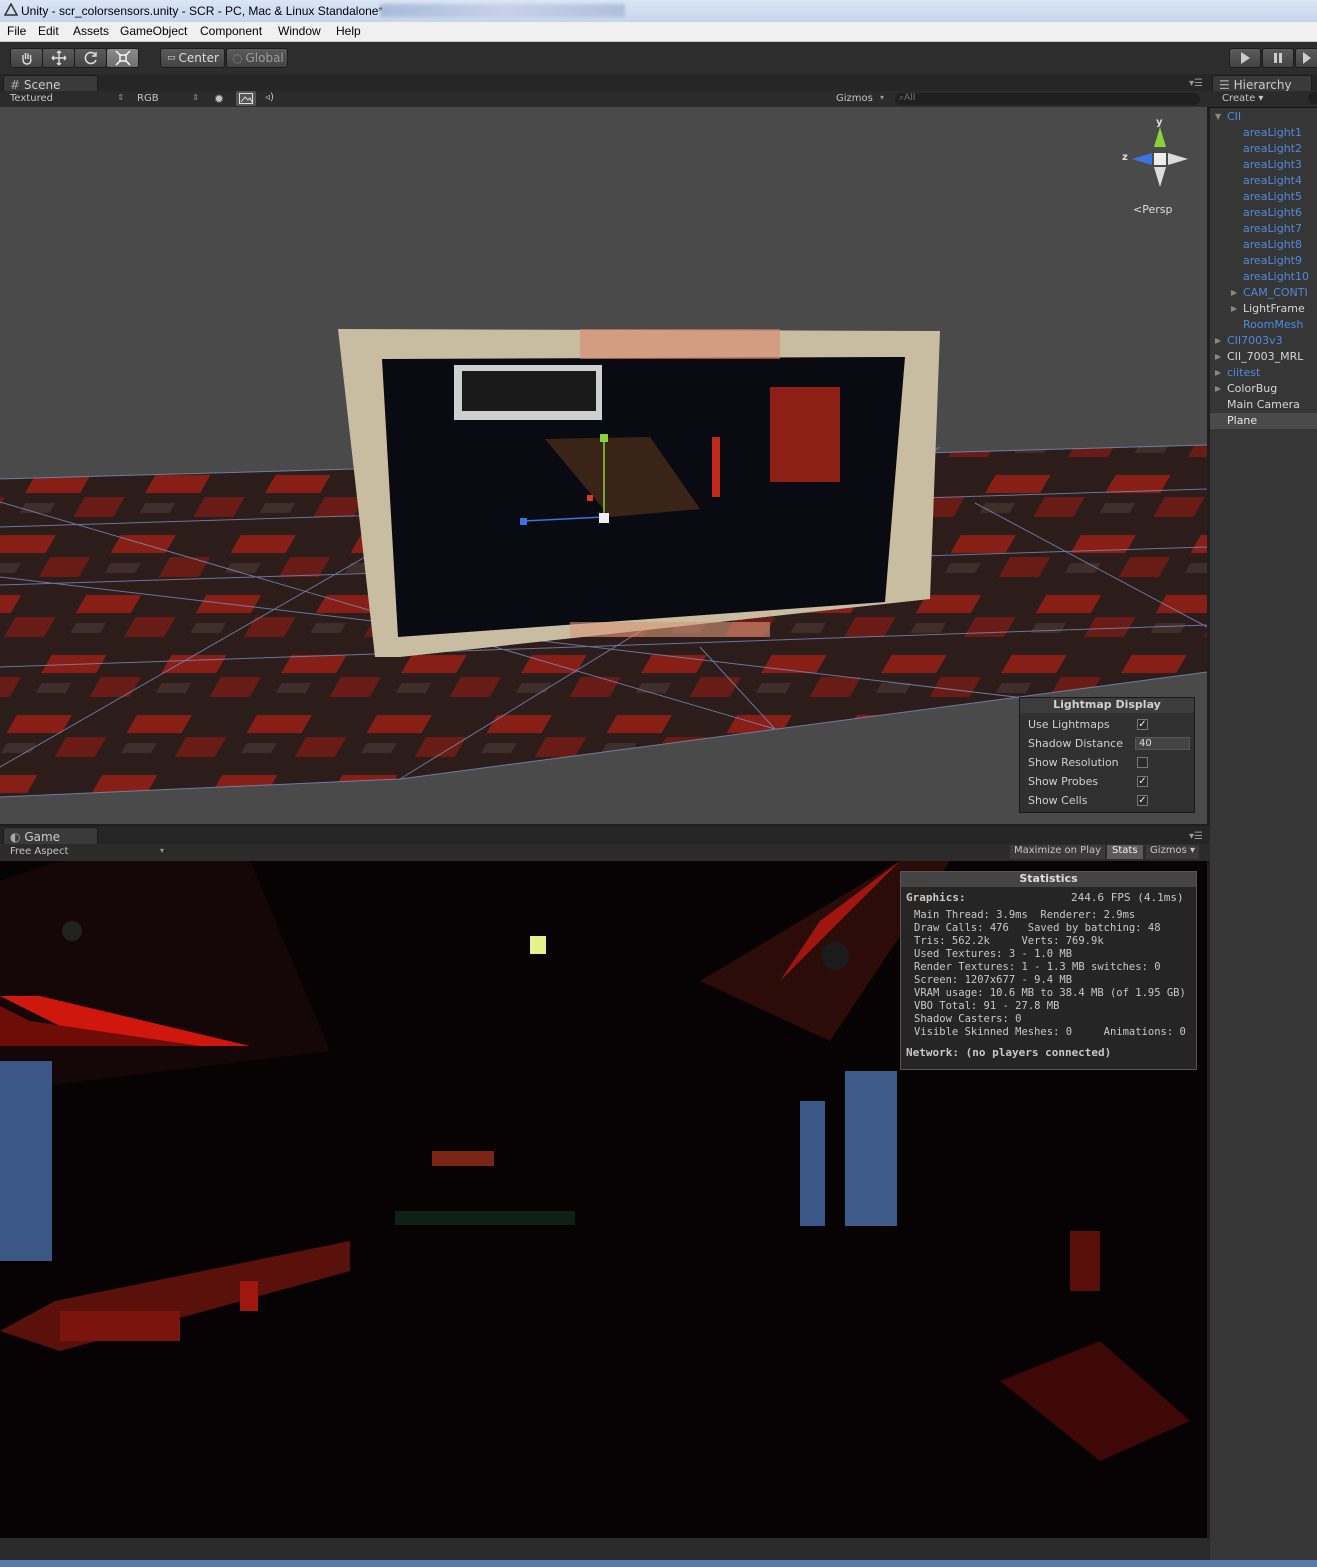 The height and width of the screenshot is (1567, 1317). What do you see at coordinates (1263, 373) in the screenshot?
I see `hierarchy-item: ▶ ciitest` at bounding box center [1263, 373].